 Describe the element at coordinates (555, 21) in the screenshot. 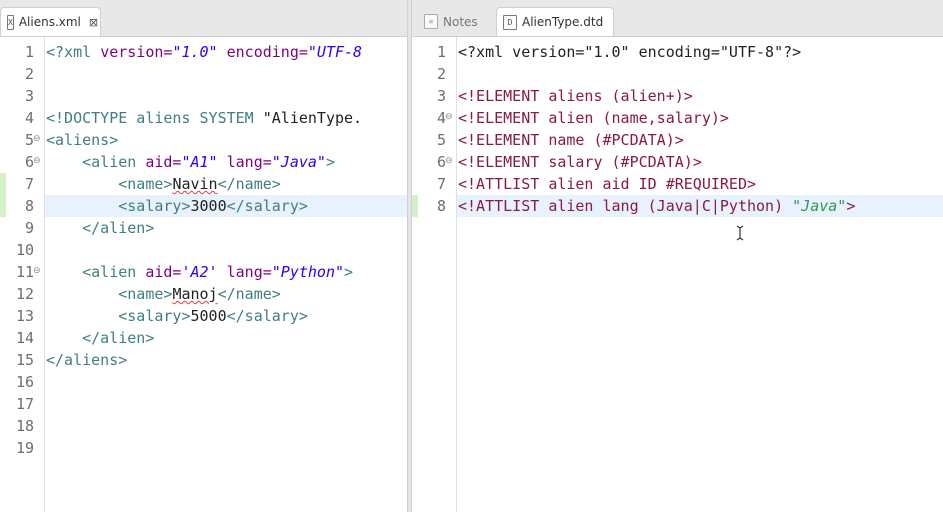

I see `tab-alientype-dtd: D AlienType.dtd` at that location.